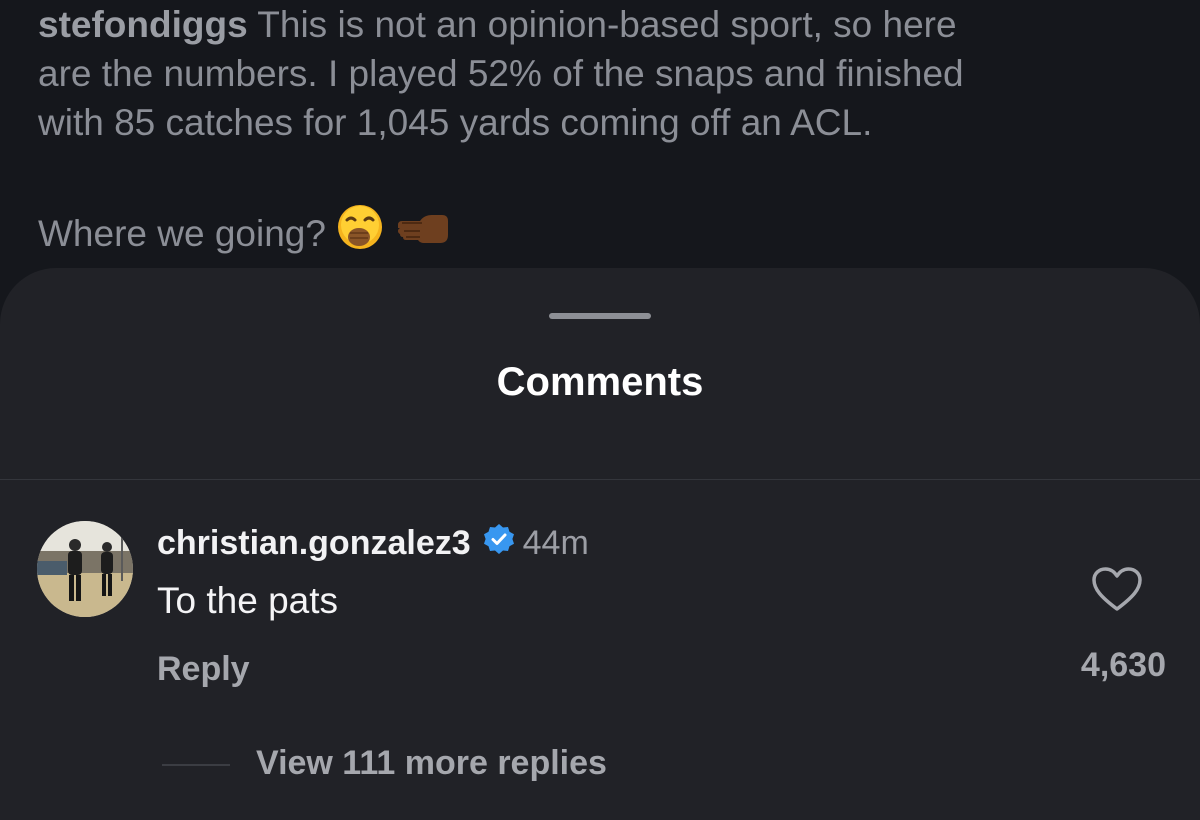 This screenshot has height=820, width=1200. I want to click on backhand-index-pointing-left-icon, so click(423, 234).